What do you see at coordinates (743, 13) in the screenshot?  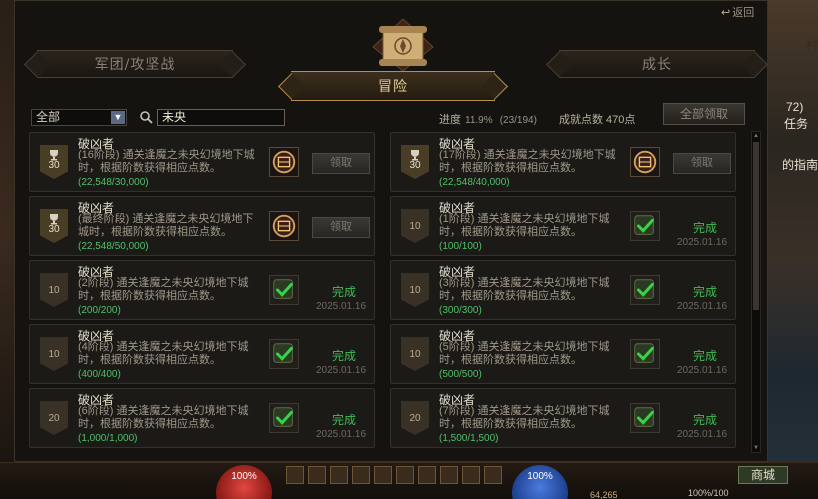 I see `back-label: 返回` at bounding box center [743, 13].